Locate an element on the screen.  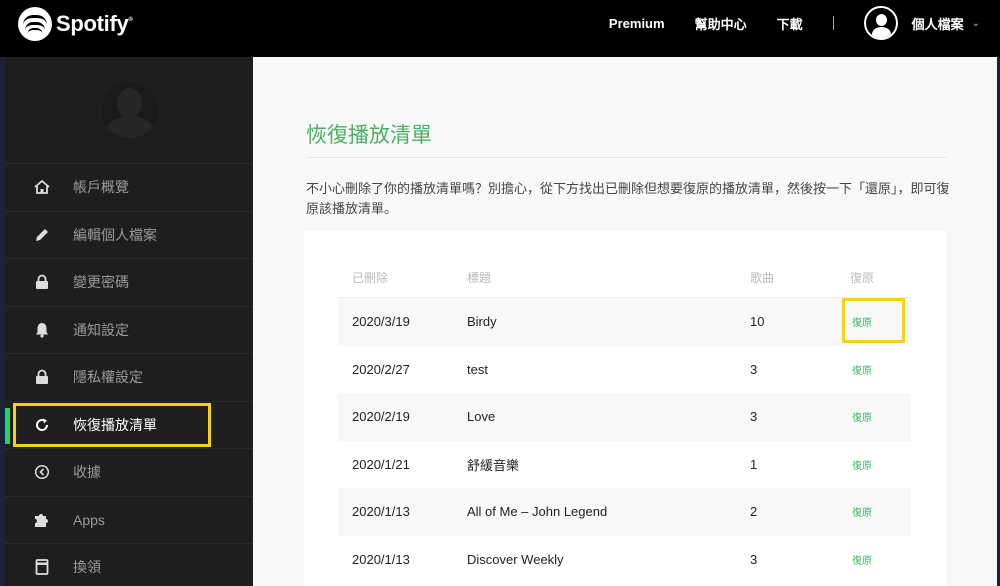
table-row: 2020/1/21 舒緩音樂 1 復原 is located at coordinates (624, 465).